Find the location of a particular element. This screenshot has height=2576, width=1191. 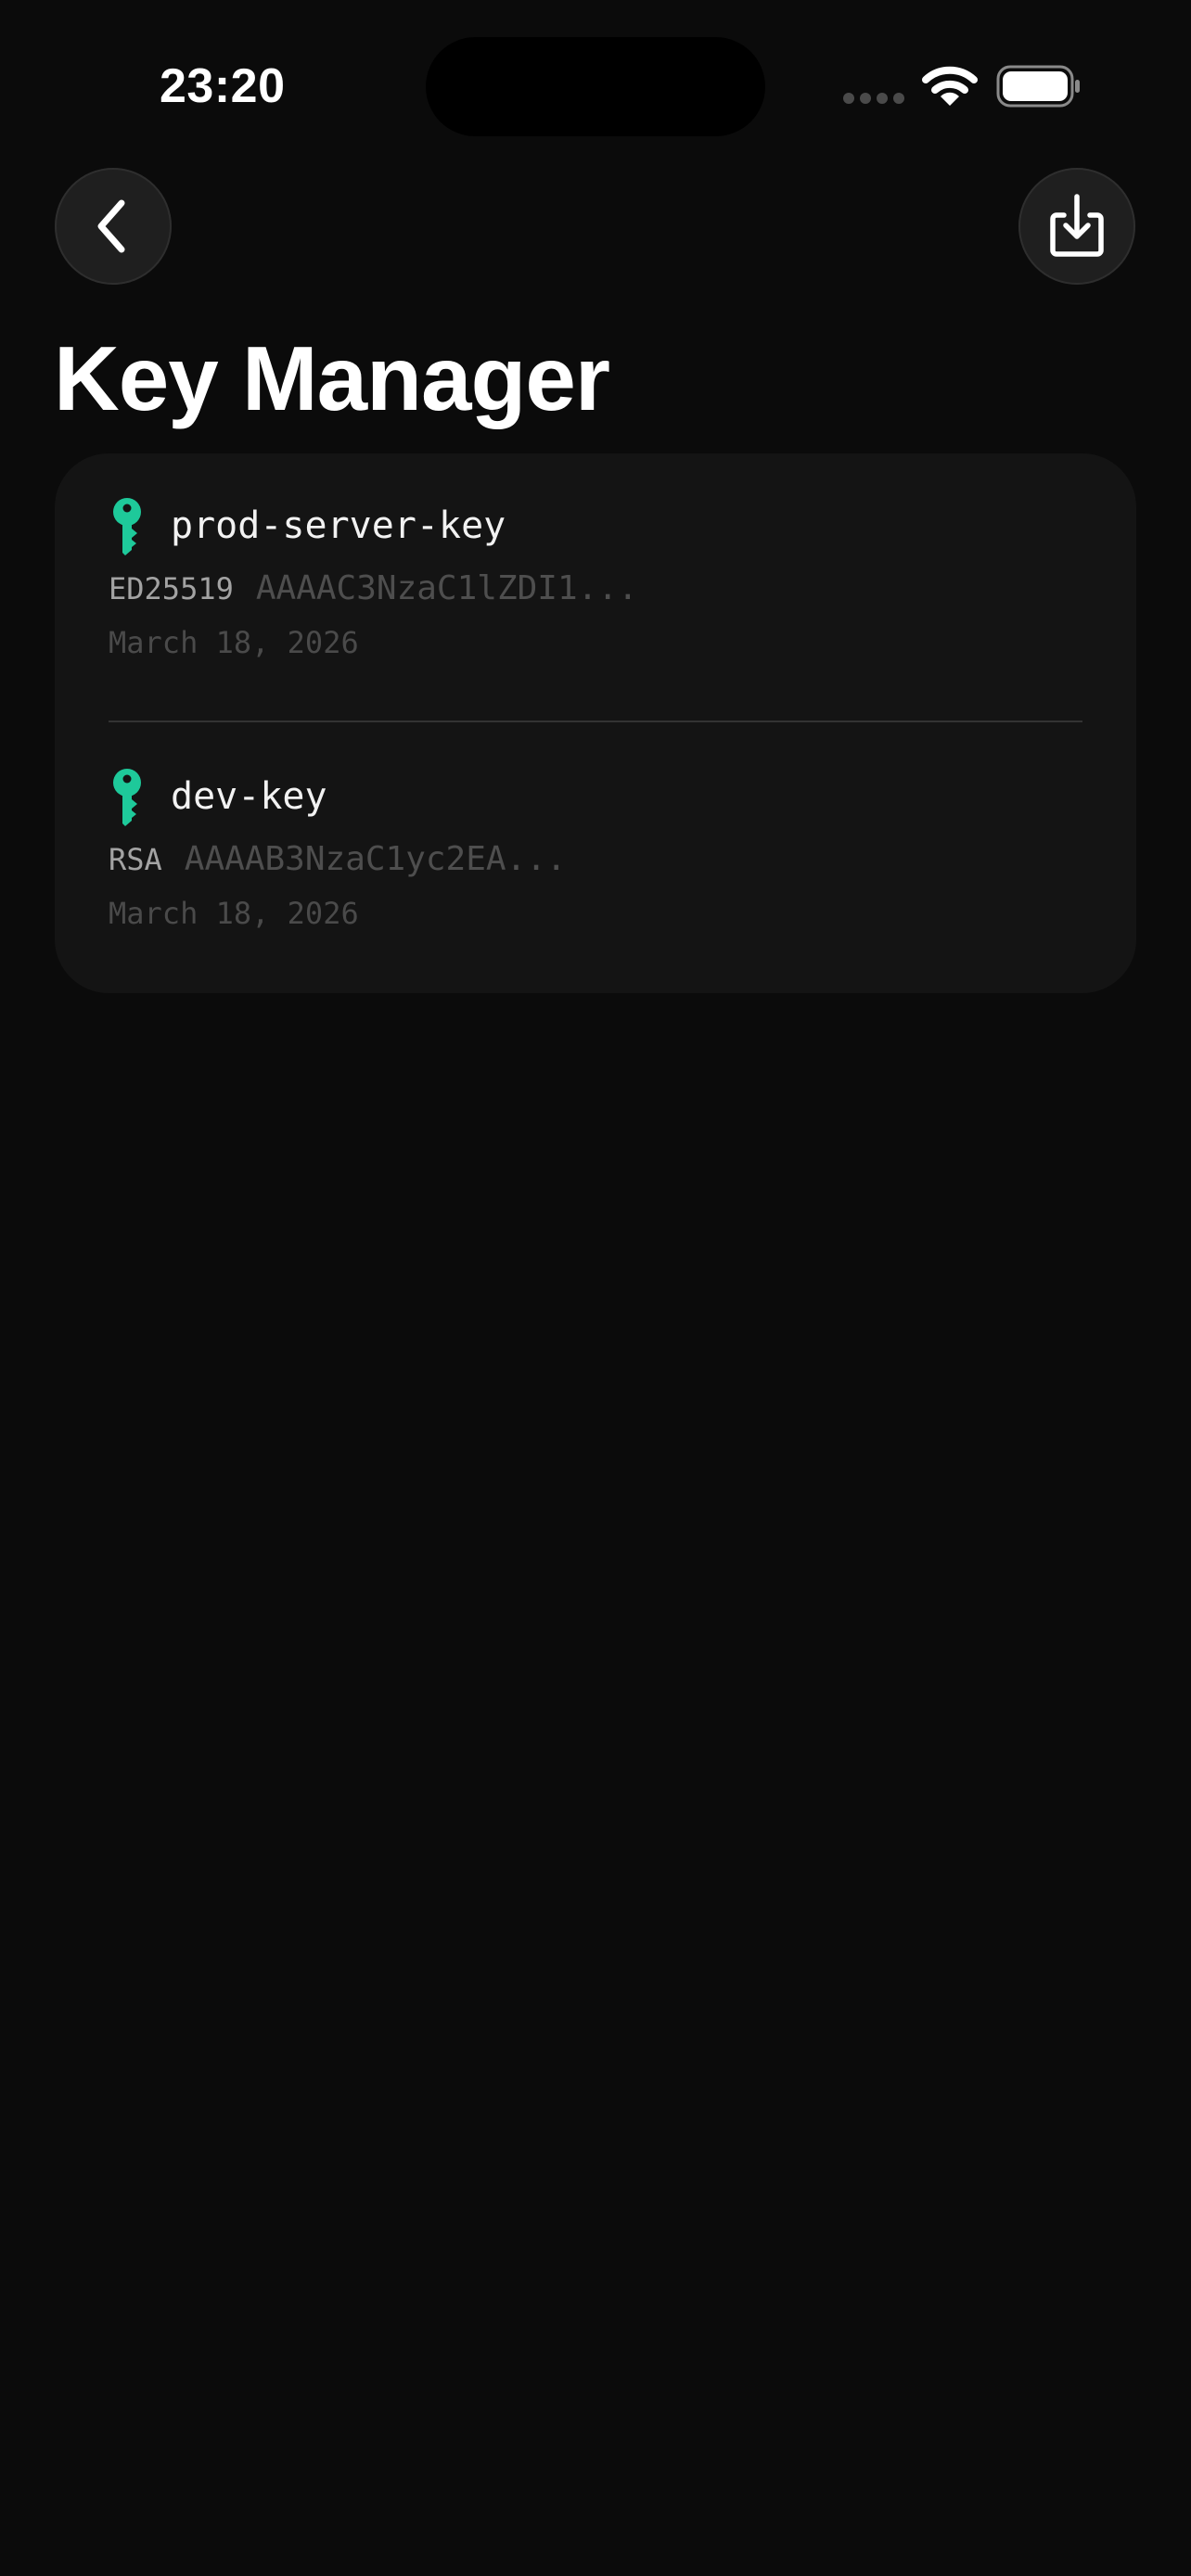

download-tray-icon is located at coordinates (1077, 226).